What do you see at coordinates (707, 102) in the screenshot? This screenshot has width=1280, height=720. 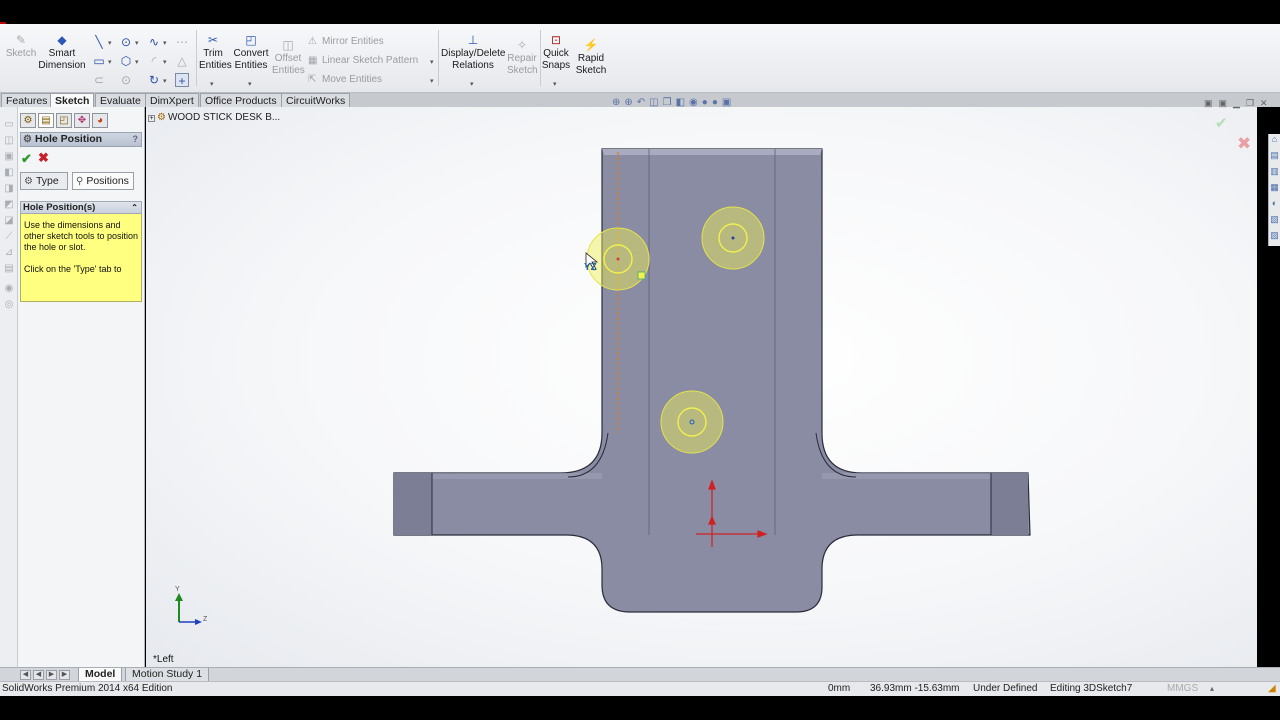 I see `edit-appearance-icon: ●` at bounding box center [707, 102].